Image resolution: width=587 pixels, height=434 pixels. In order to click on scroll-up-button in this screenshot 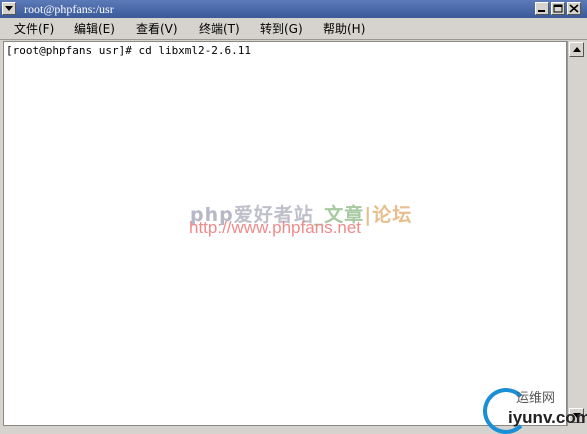, I will do `click(576, 49)`.